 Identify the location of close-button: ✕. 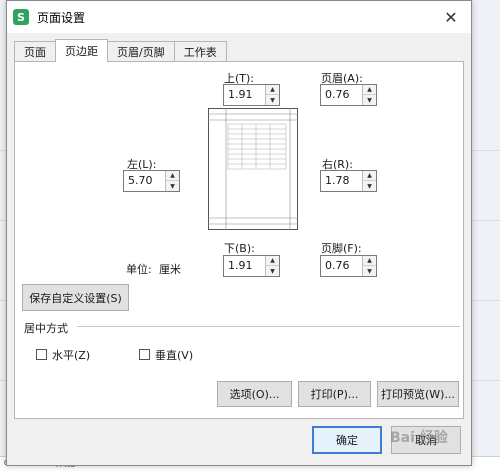
(451, 17).